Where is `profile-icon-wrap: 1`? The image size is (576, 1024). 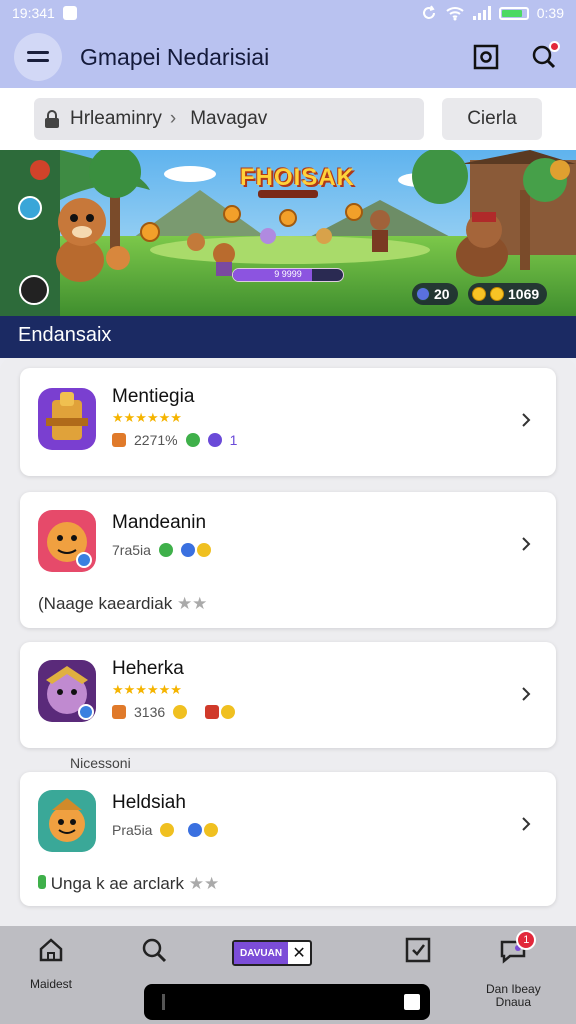
profile-icon-wrap: 1 is located at coordinates (517, 949).